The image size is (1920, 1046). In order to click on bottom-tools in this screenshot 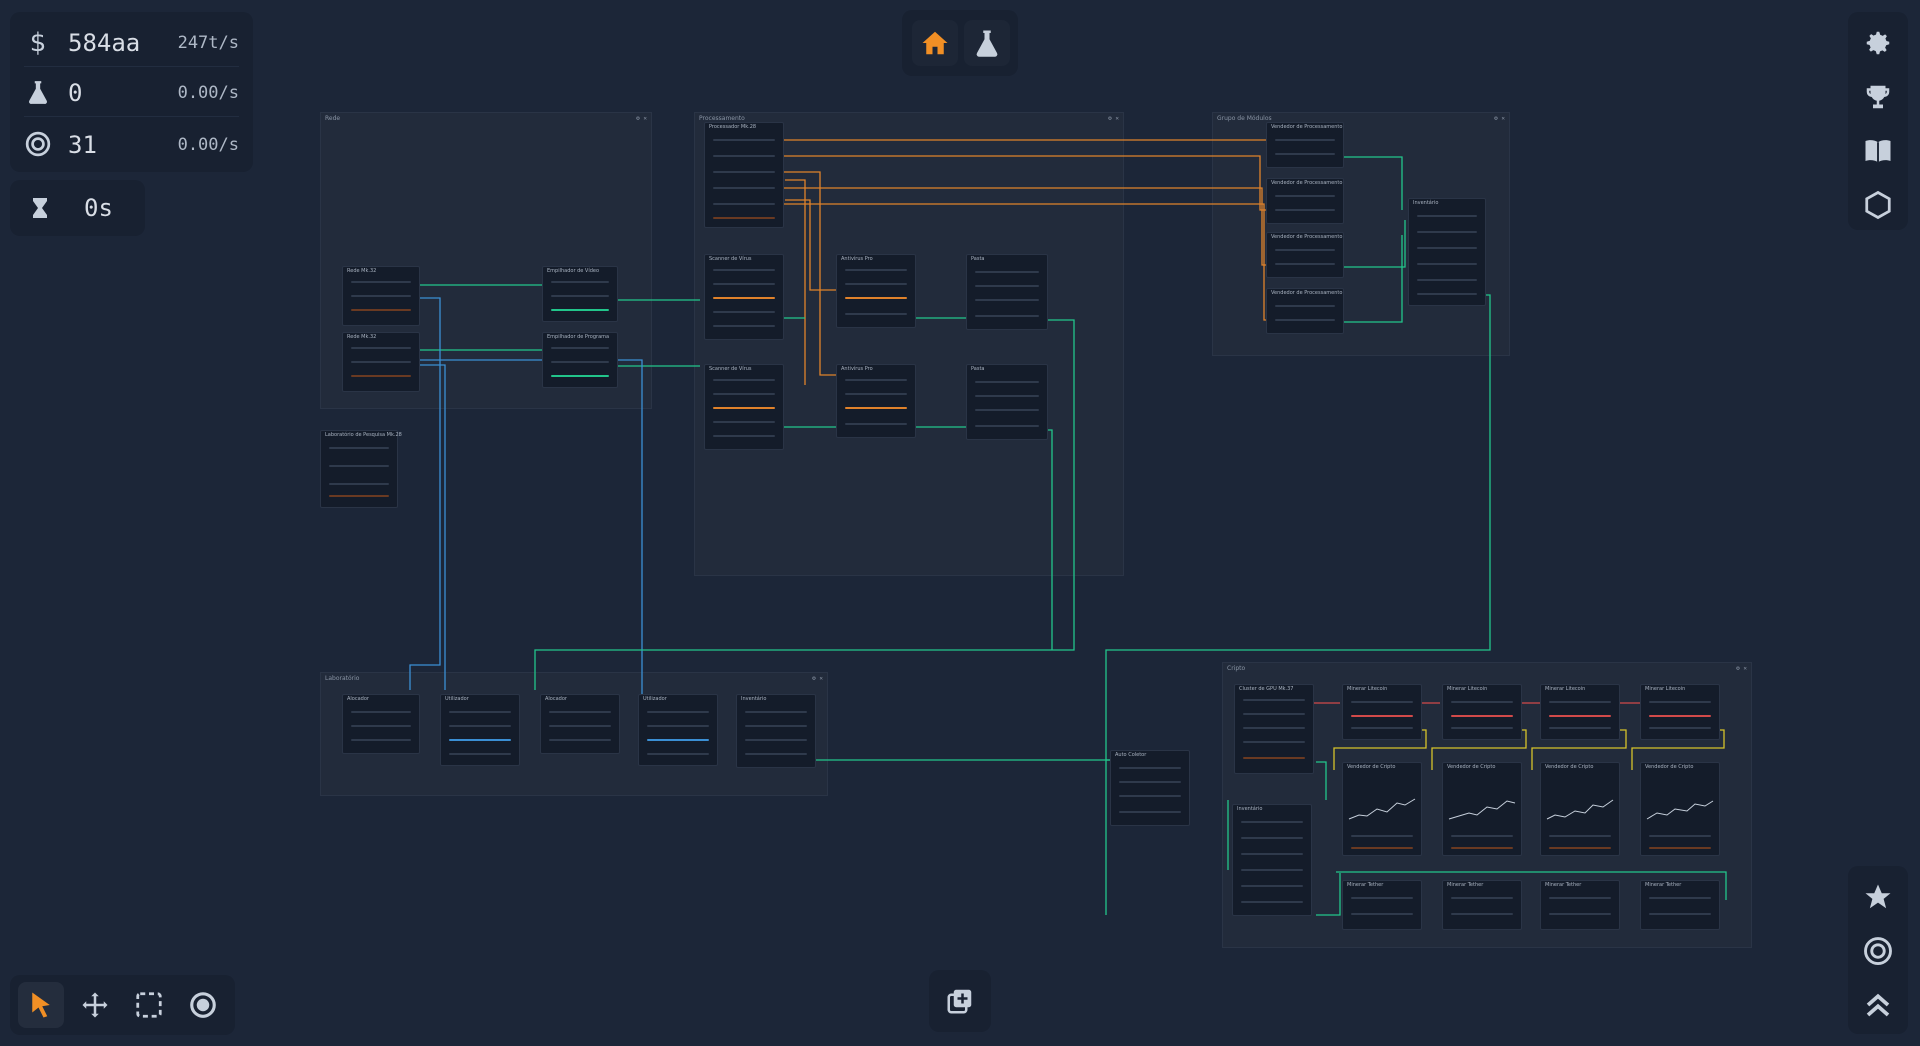, I will do `click(122, 1005)`.